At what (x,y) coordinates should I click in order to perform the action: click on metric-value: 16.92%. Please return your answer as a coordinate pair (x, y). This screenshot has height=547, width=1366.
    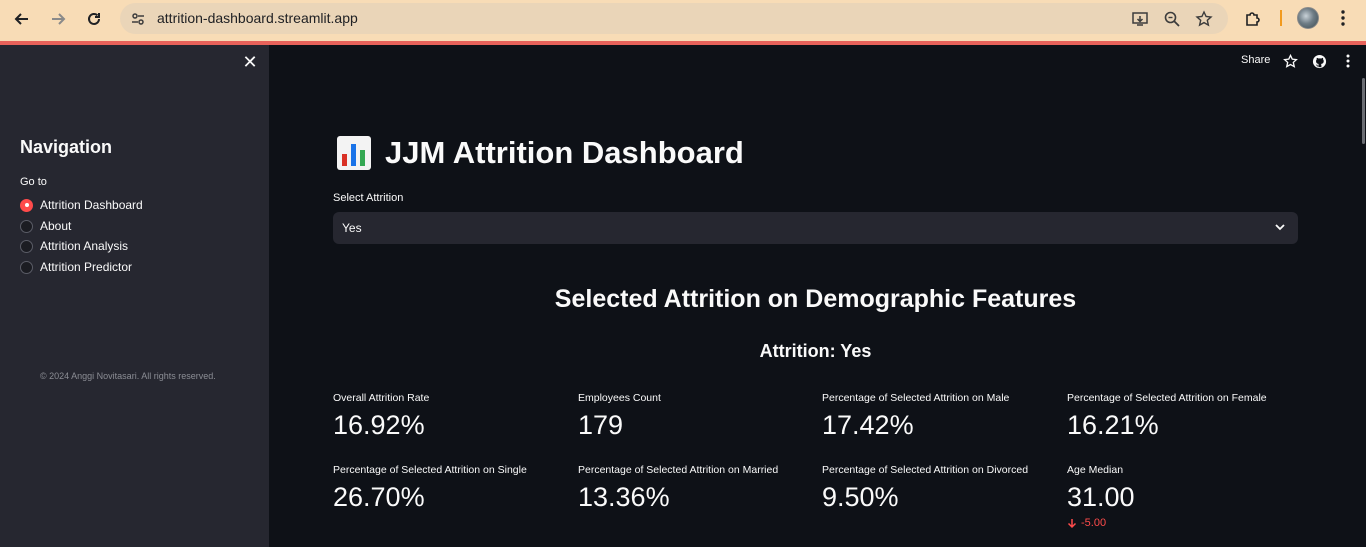
    Looking at the image, I should click on (379, 425).